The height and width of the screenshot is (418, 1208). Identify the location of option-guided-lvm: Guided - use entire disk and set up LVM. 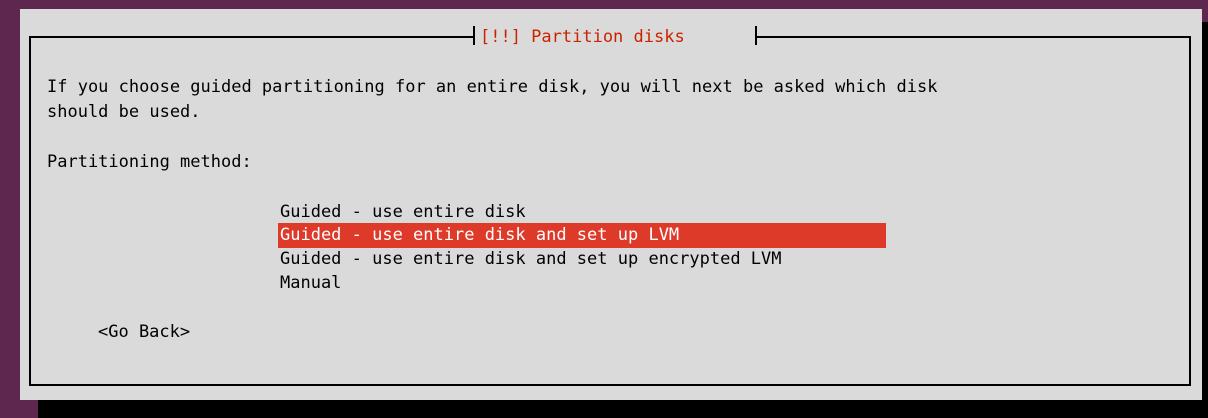
(582, 235).